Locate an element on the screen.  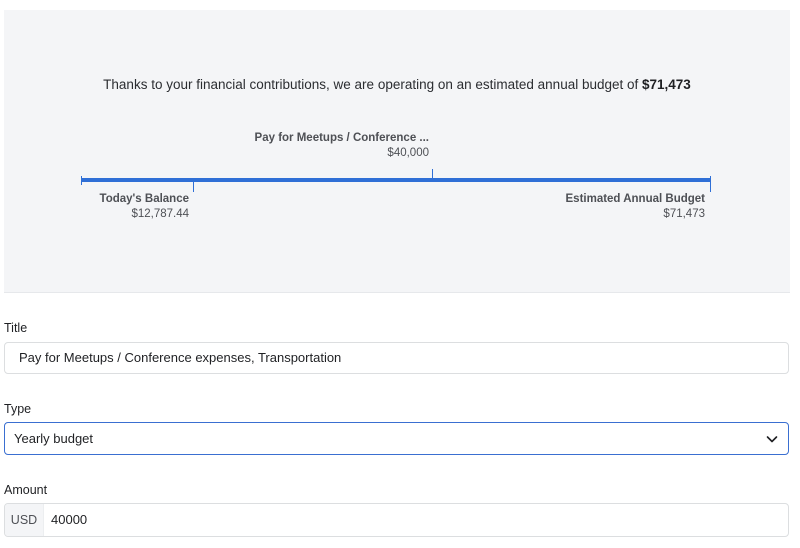
balance-marker-amount: $12,787.44 is located at coordinates (160, 214).